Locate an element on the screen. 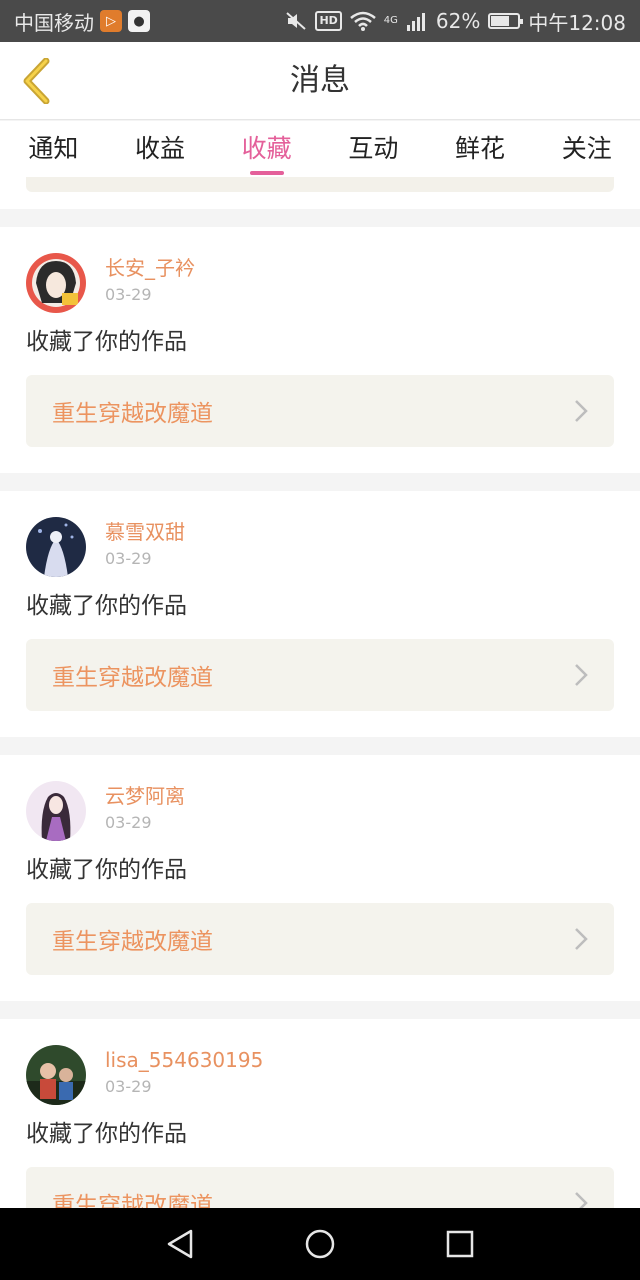 The image size is (640, 1280). username: 长安_子衿 is located at coordinates (150, 268).